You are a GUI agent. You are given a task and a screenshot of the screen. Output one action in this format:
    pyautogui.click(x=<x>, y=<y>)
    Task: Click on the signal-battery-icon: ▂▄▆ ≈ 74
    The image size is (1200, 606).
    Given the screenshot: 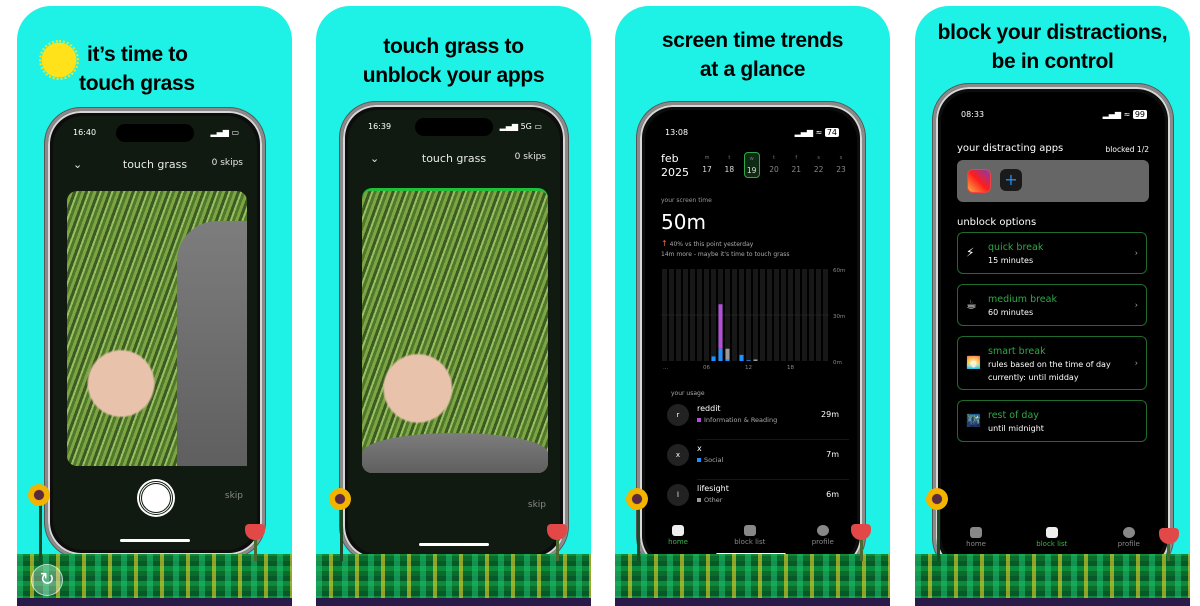 What is the action you would take?
    pyautogui.click(x=816, y=132)
    